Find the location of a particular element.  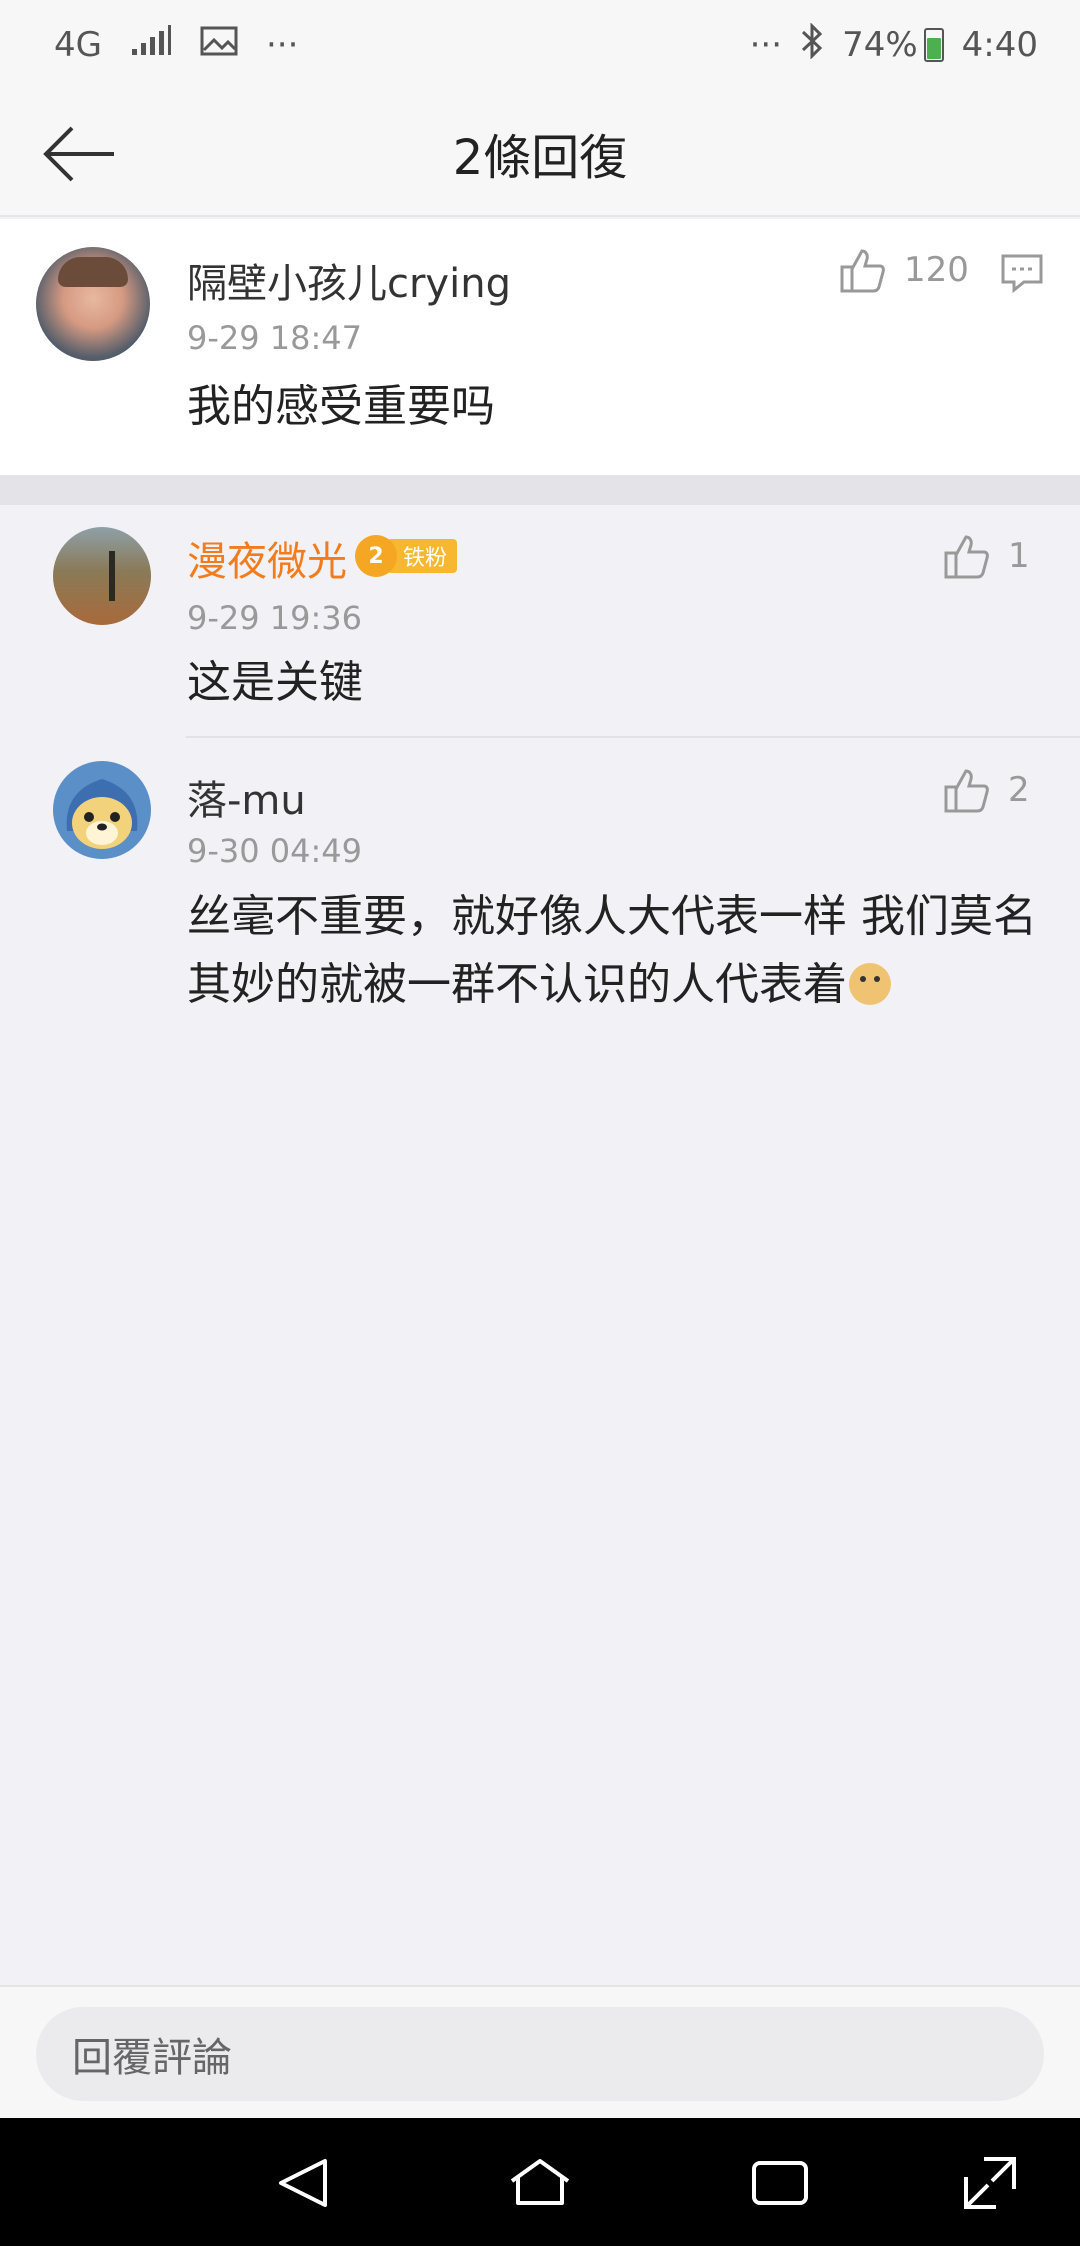

nav-expand-button is located at coordinates (990, 2183).